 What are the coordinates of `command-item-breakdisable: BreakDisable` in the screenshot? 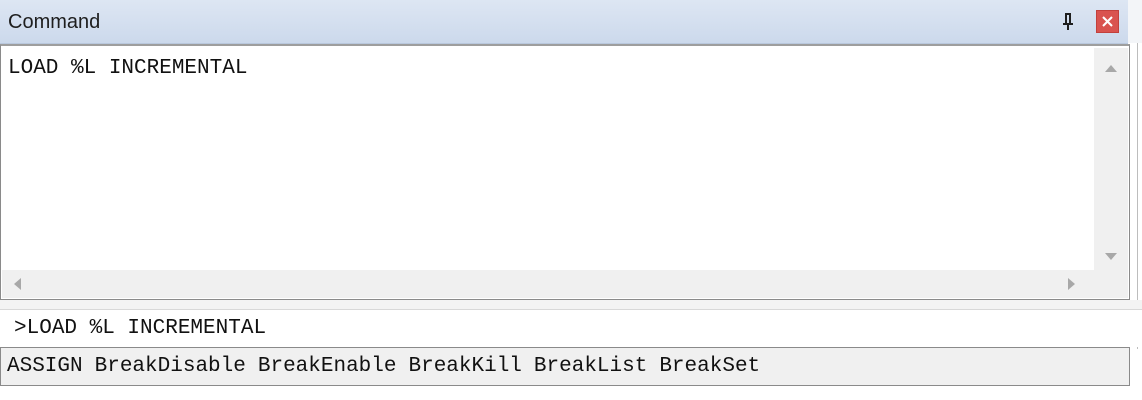 It's located at (170, 366).